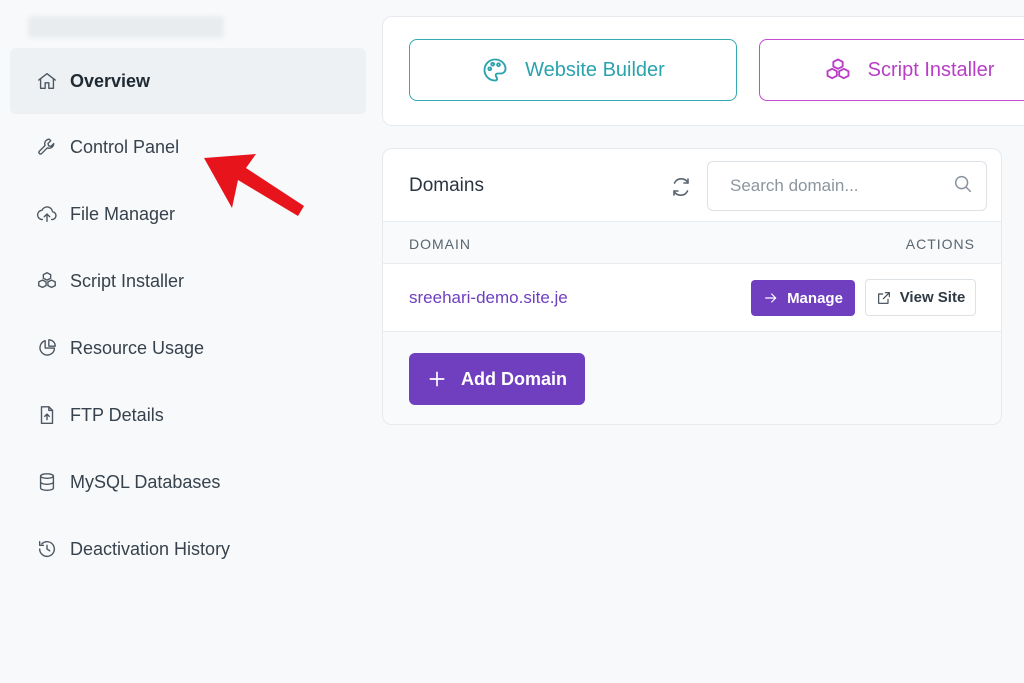 The image size is (1024, 683). I want to click on add-domain-label: Add Domain, so click(514, 378).